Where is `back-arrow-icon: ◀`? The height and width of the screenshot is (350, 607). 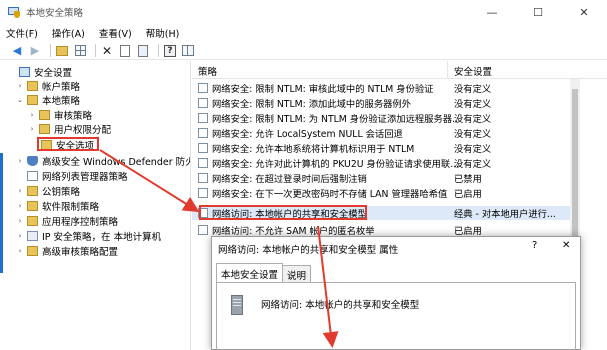 back-arrow-icon: ◀ is located at coordinates (17, 51).